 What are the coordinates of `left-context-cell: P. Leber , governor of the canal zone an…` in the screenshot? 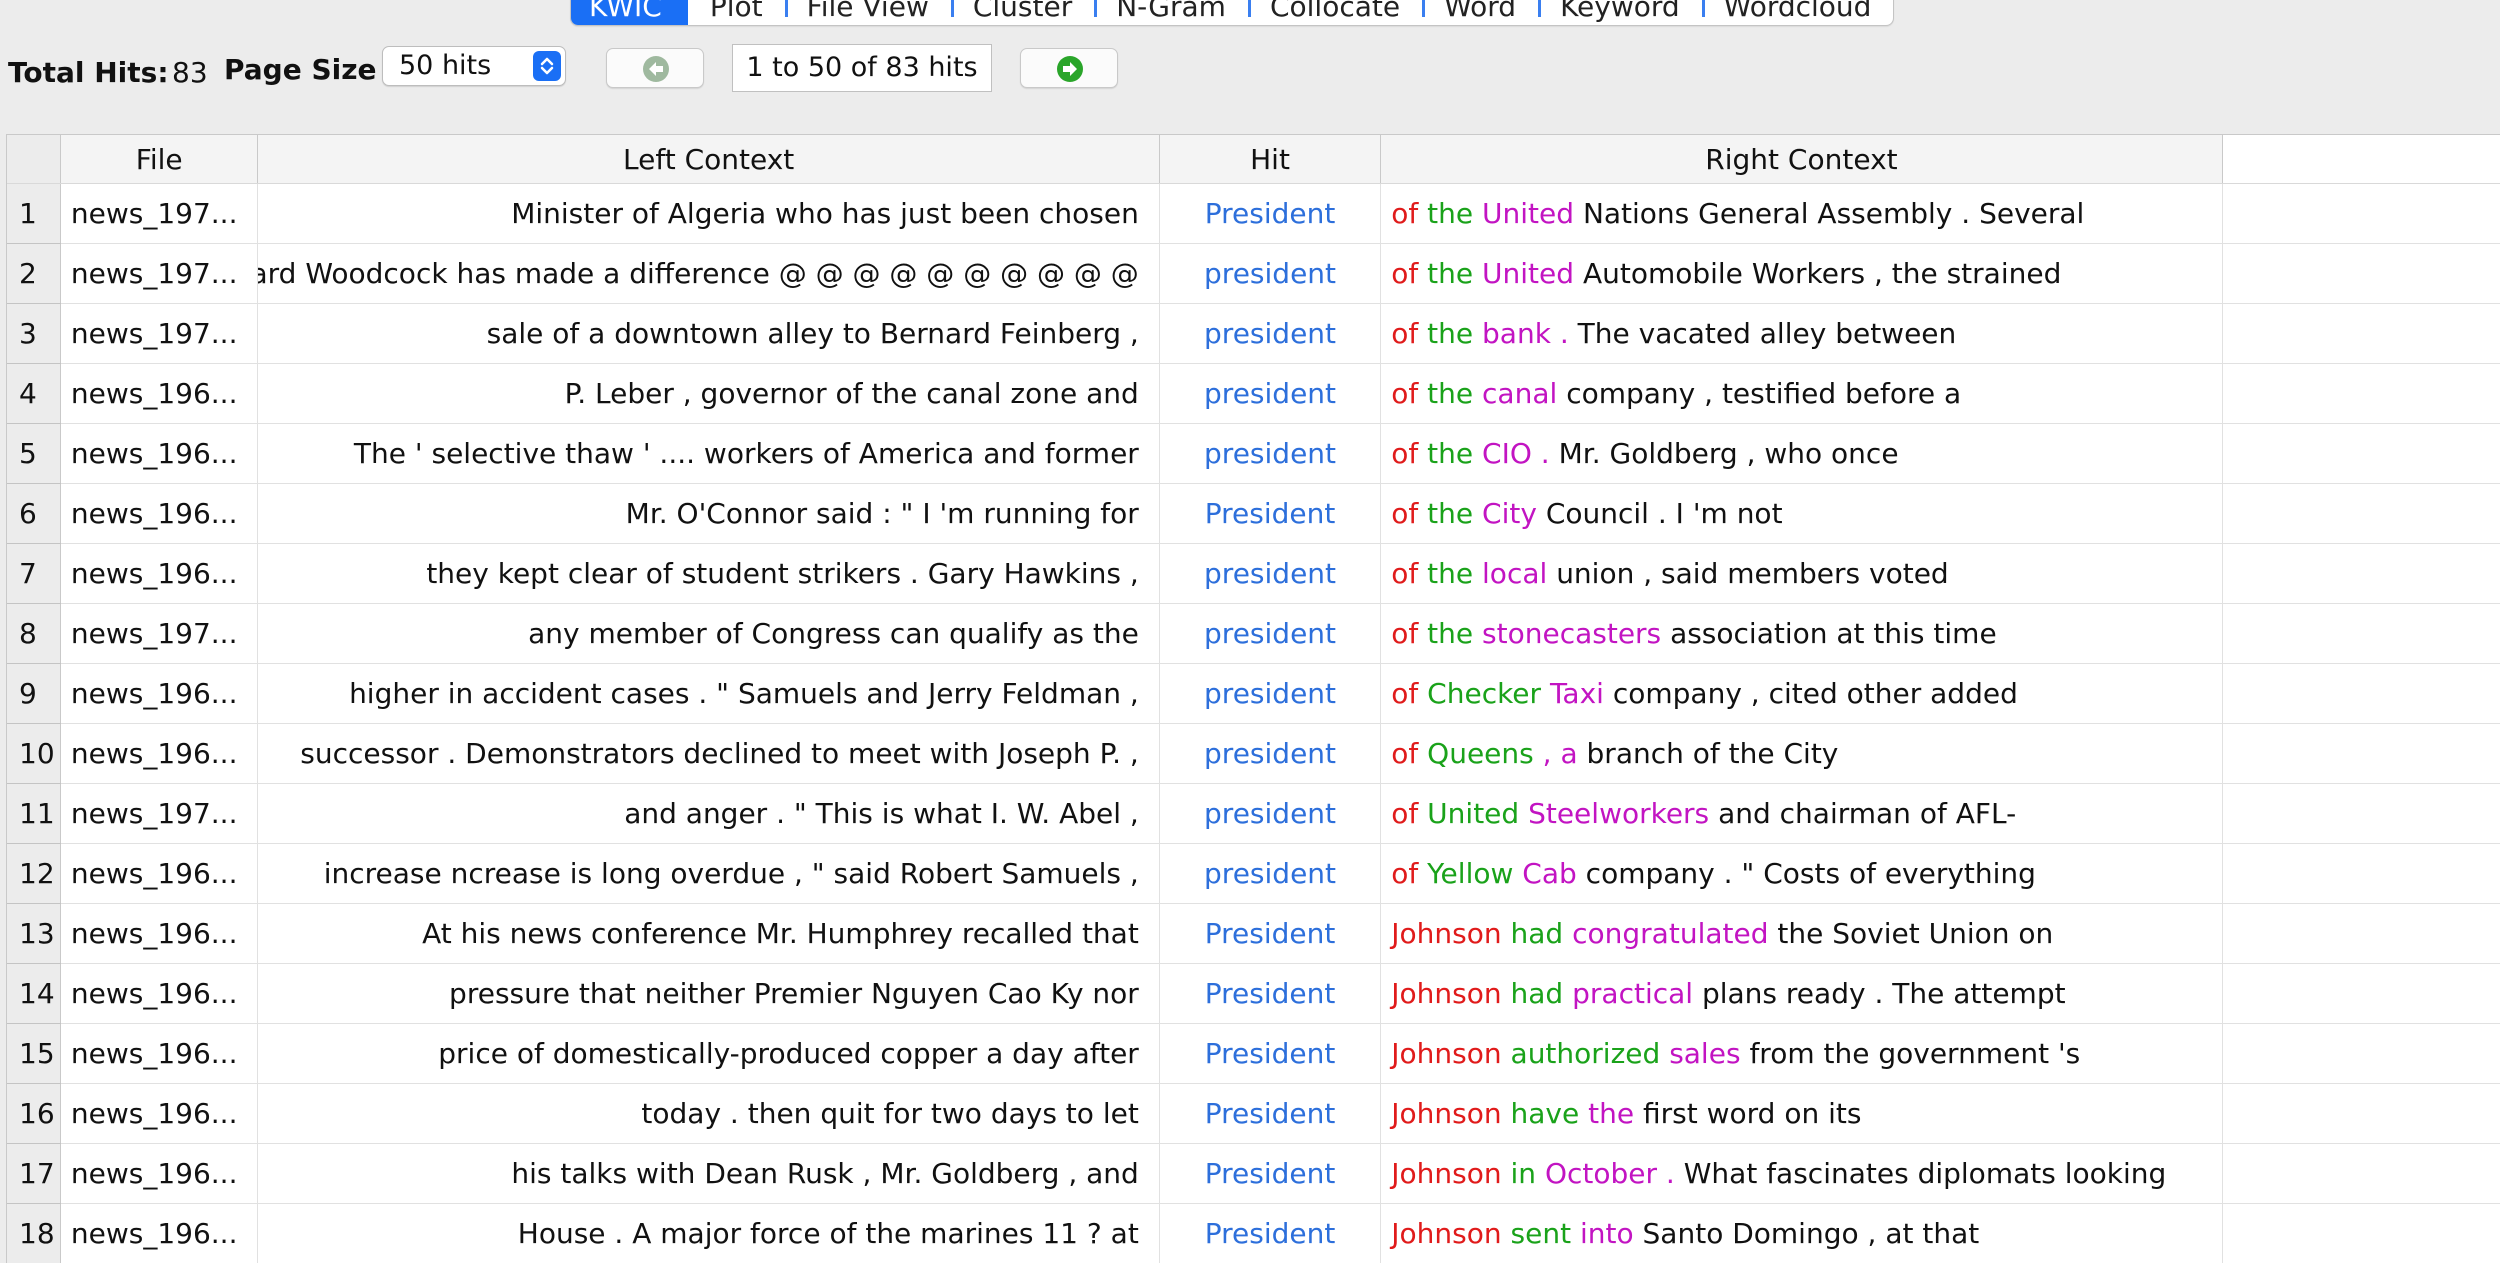 It's located at (708, 394).